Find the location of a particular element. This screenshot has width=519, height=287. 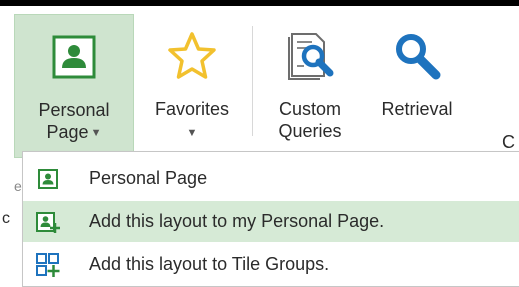

magnifier-icon is located at coordinates (417, 56).